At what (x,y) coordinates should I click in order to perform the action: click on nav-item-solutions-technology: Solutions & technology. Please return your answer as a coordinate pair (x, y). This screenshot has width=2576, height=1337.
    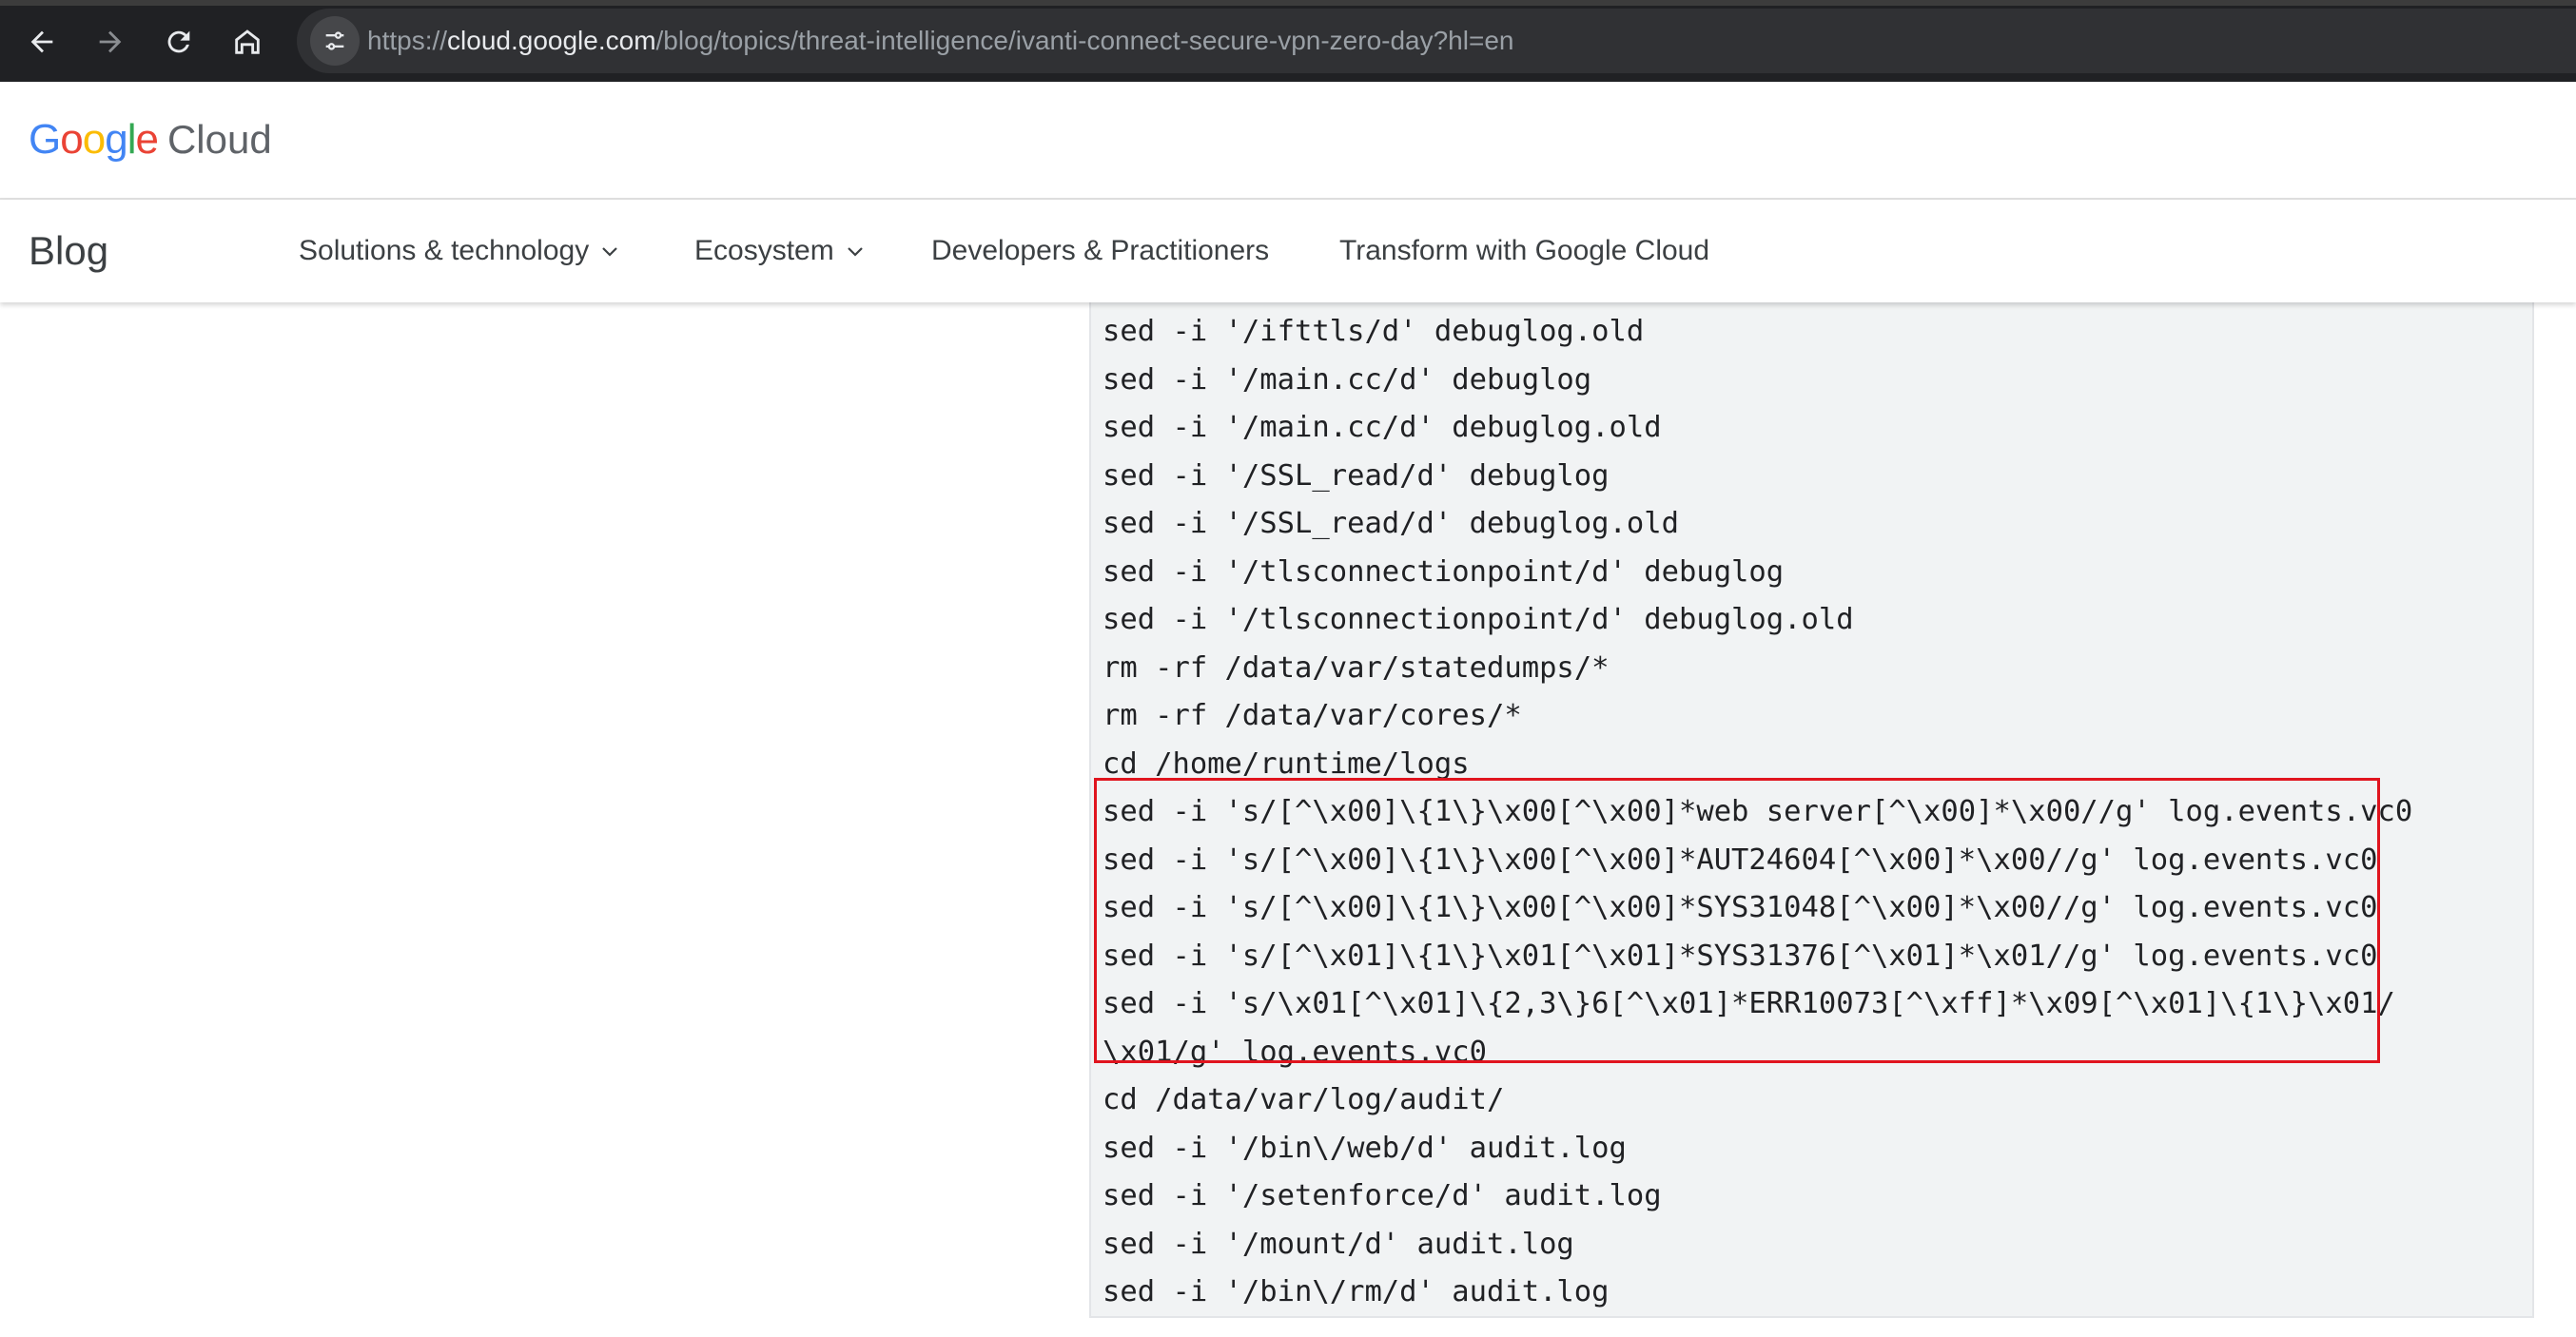
    Looking at the image, I should click on (460, 251).